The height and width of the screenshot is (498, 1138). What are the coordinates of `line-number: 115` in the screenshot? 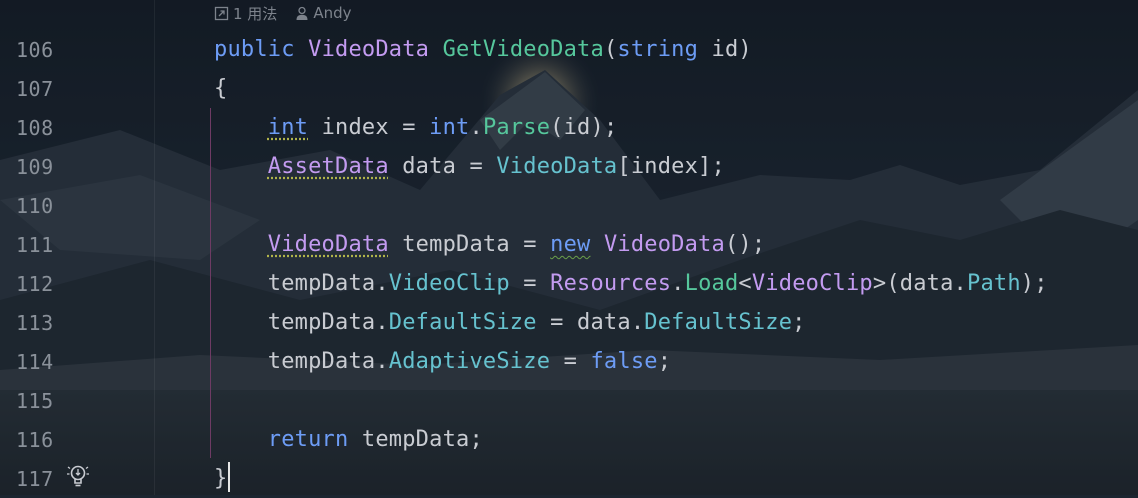 It's located at (41, 401).